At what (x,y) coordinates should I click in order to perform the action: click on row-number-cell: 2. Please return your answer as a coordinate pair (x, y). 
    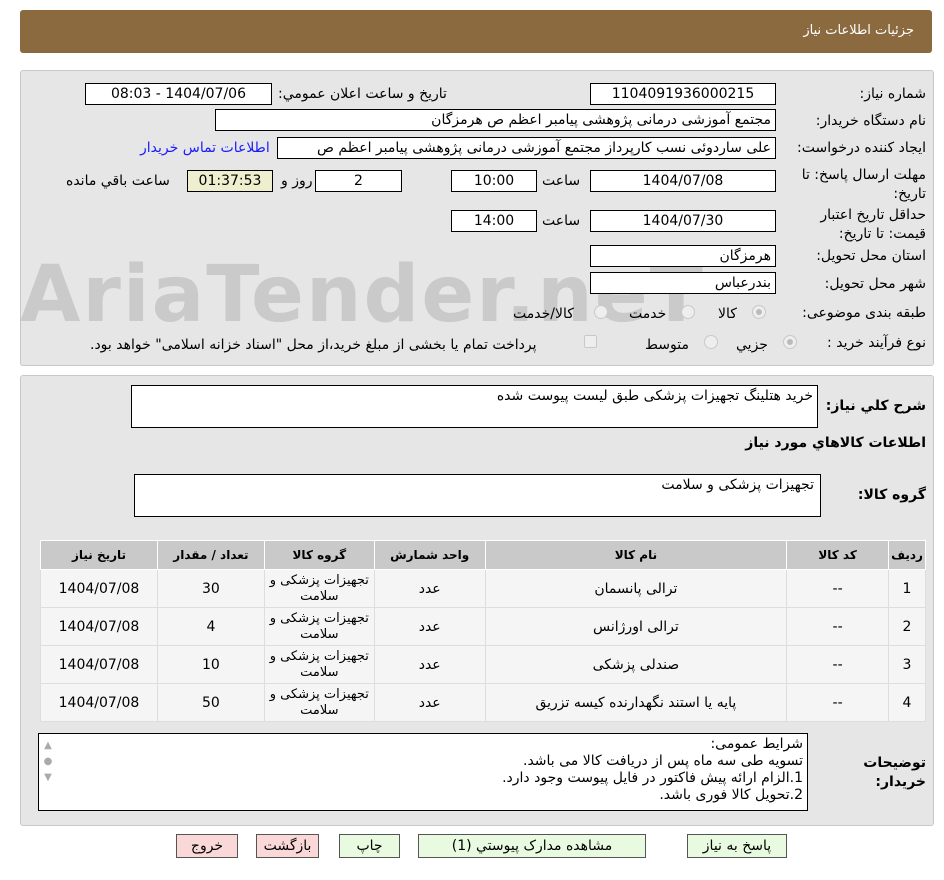
    Looking at the image, I should click on (907, 626).